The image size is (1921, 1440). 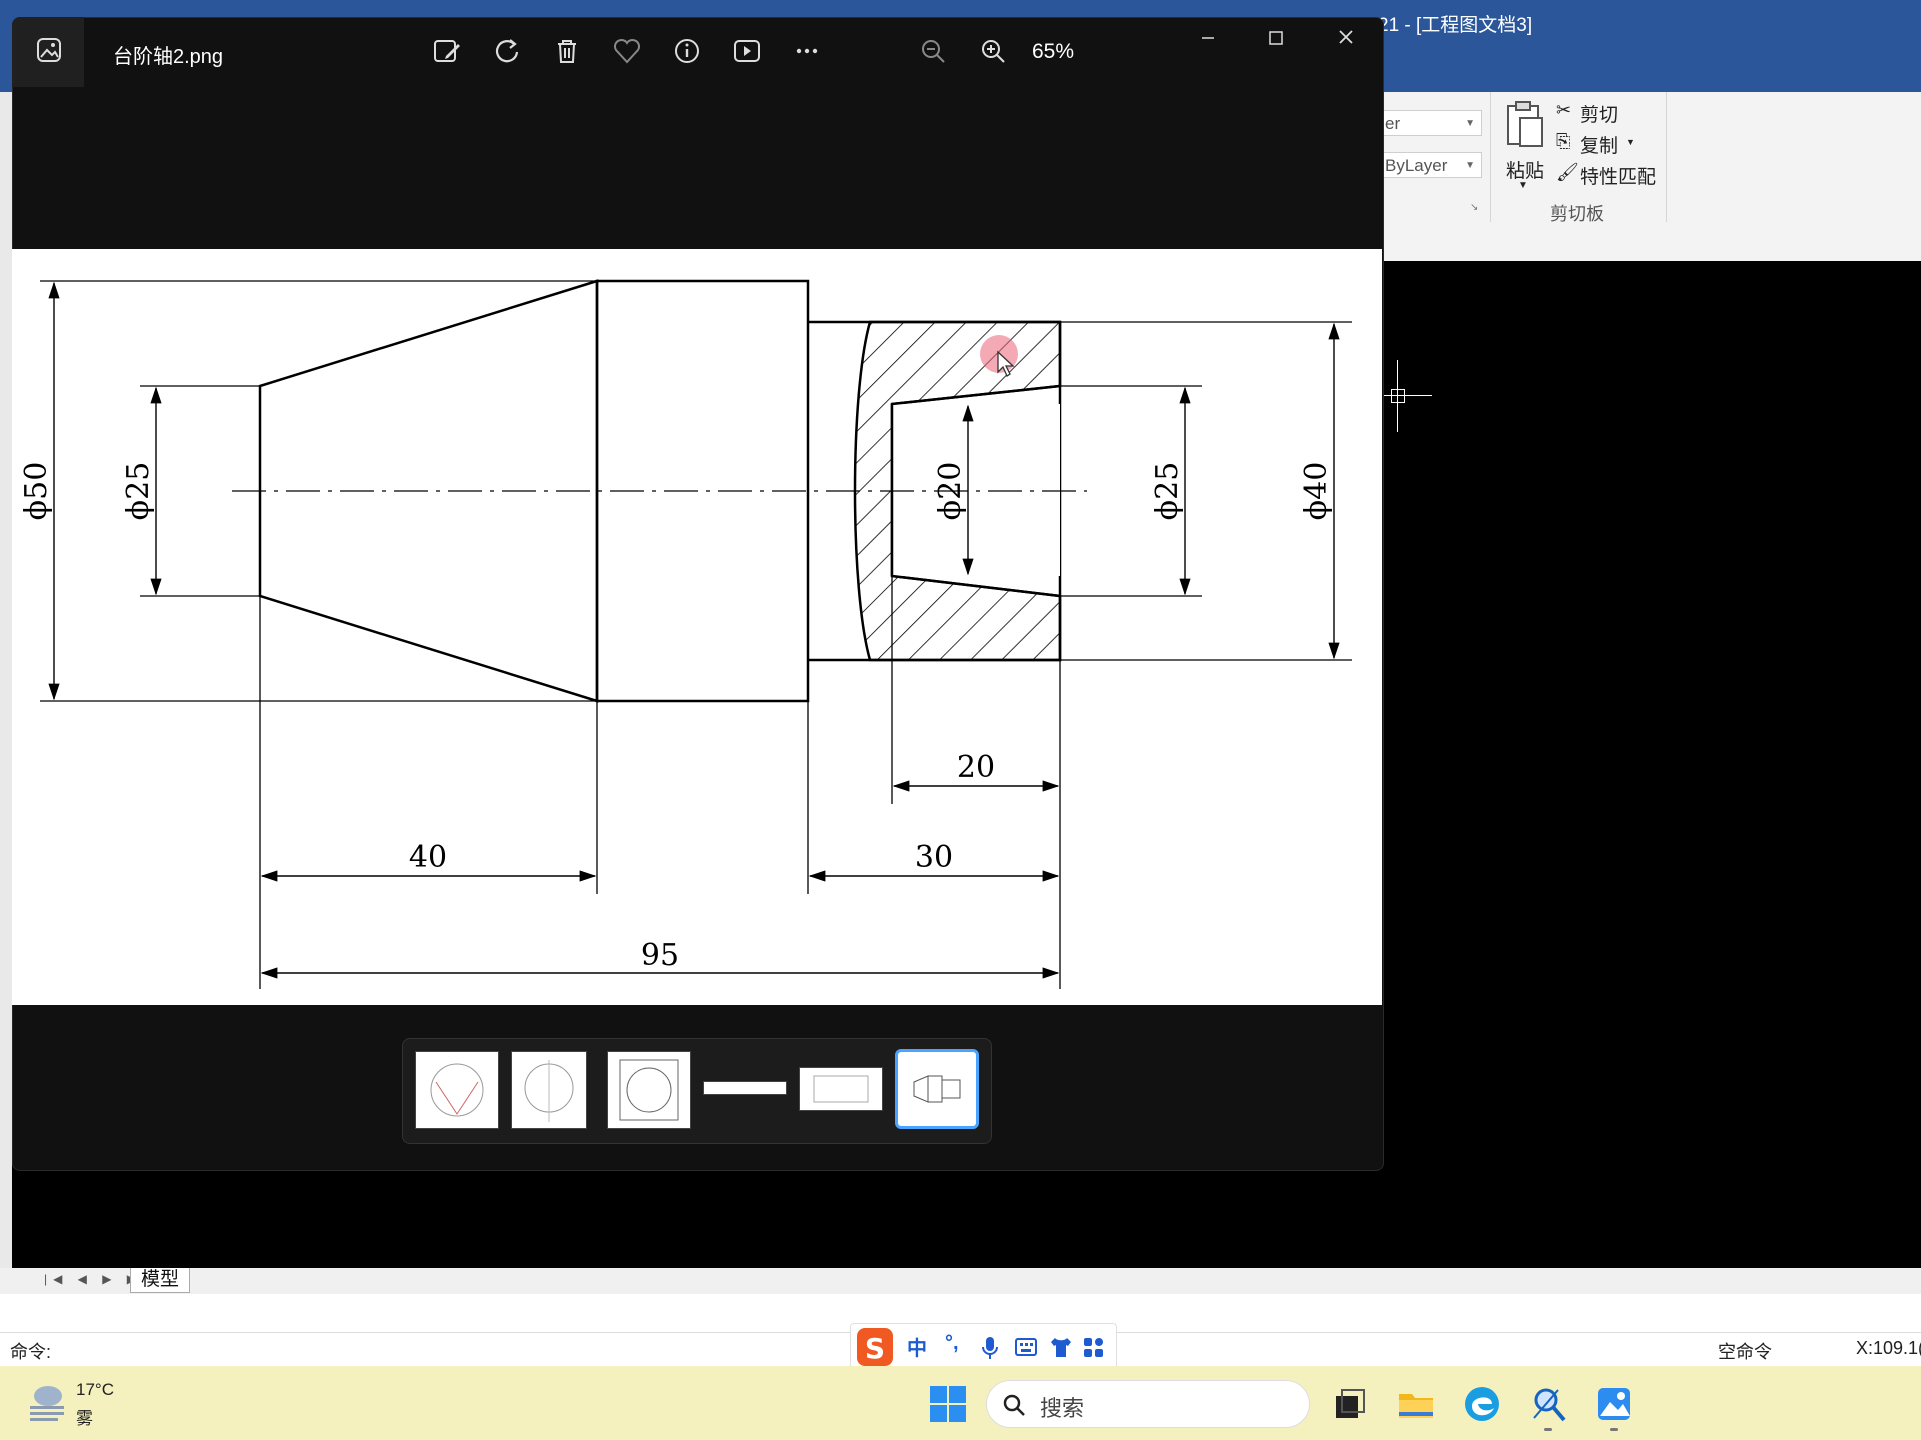 I want to click on edge-browser-icon, so click(x=1482, y=1404).